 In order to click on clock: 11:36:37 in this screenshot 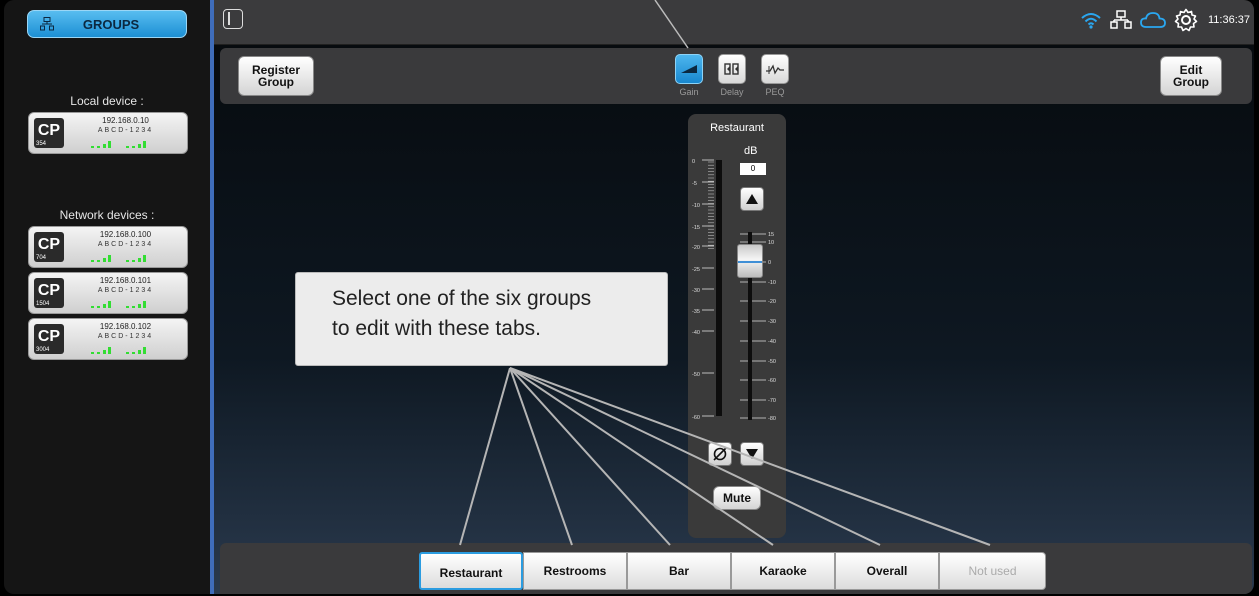, I will do `click(1228, 20)`.